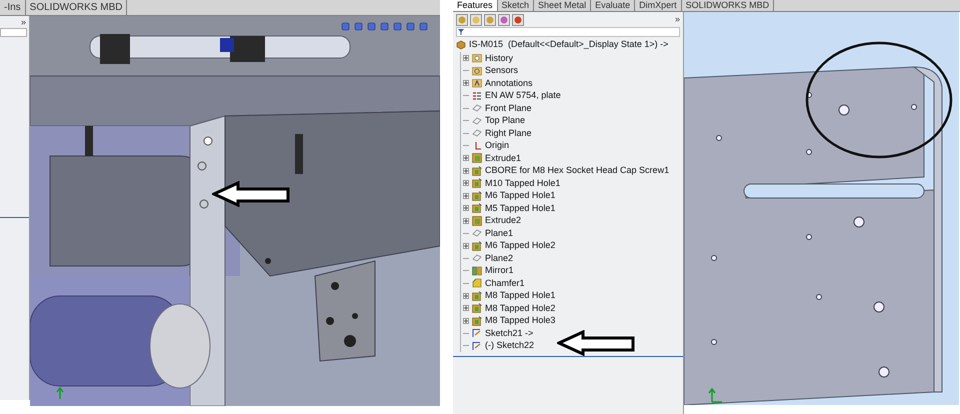 This screenshot has width=960, height=414. Describe the element at coordinates (509, 83) in the screenshot. I see `tree-item-label: Annotations` at that location.